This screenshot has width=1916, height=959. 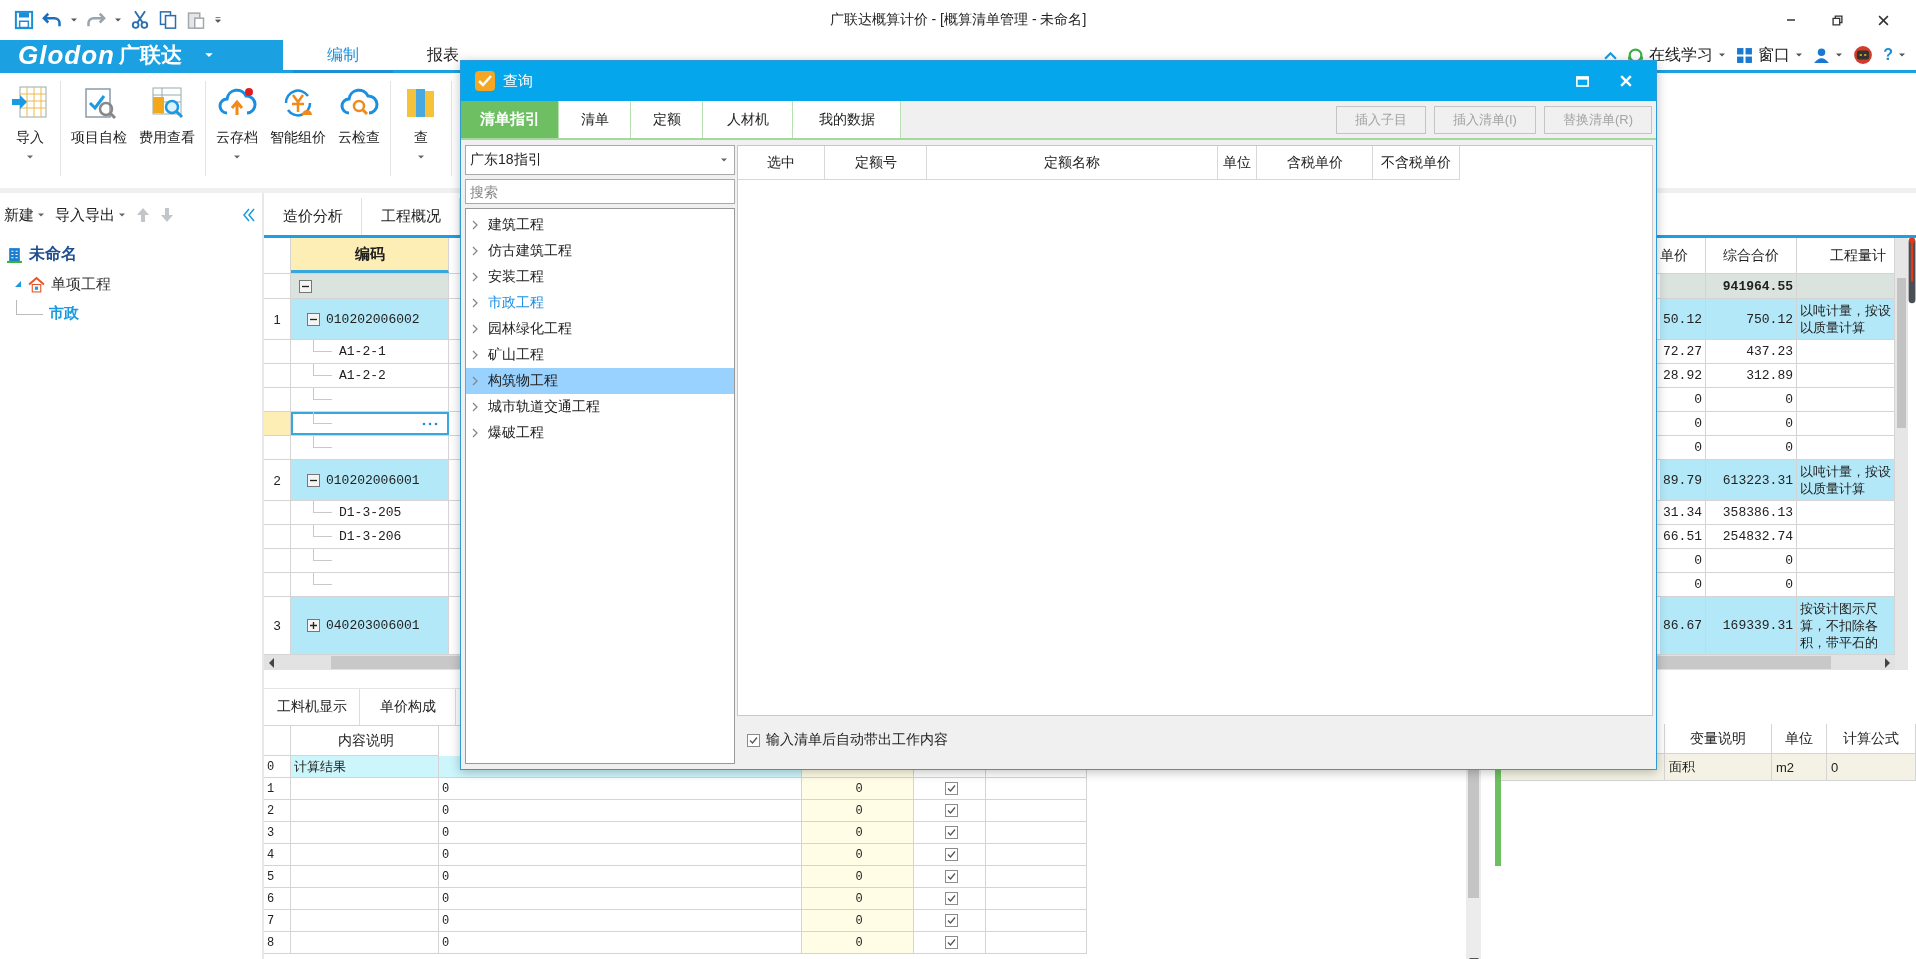 I want to click on chevron-up-icon, so click(x=1611, y=55).